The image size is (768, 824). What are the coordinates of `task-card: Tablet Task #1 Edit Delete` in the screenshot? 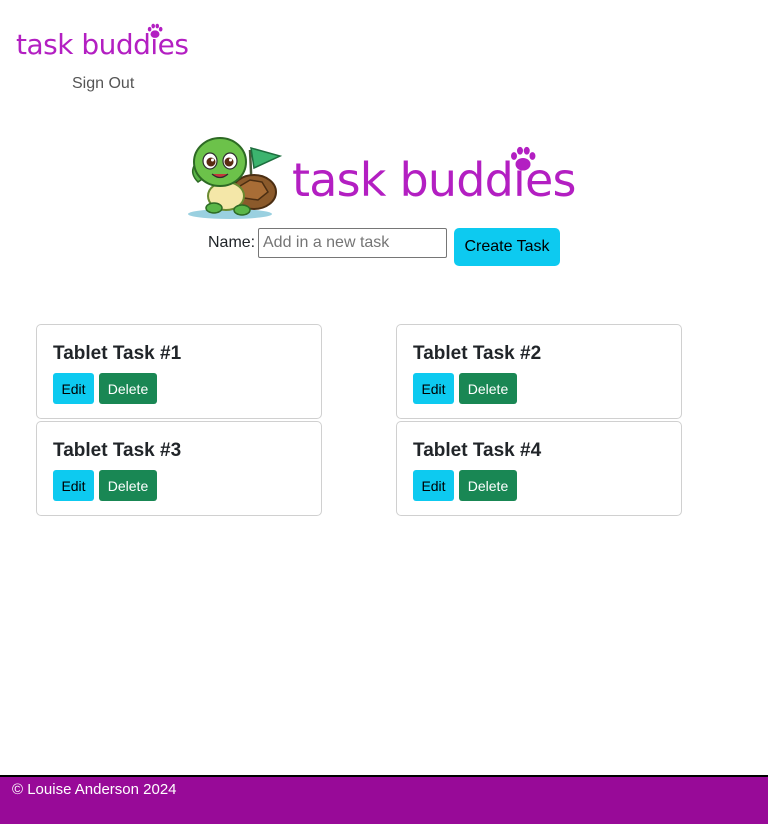 It's located at (179, 371).